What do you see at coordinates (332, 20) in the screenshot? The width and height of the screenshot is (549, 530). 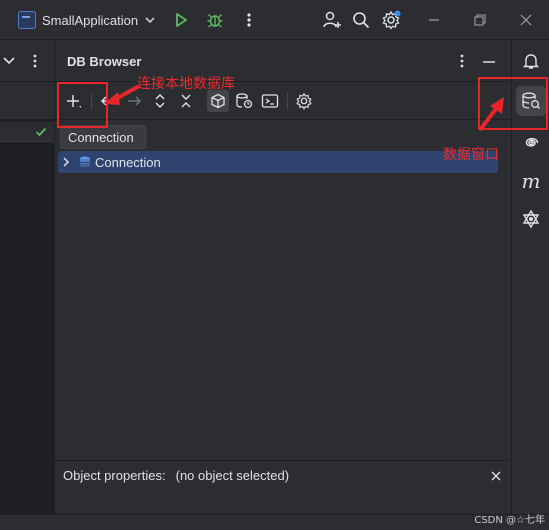 I see `add-user-icon` at bounding box center [332, 20].